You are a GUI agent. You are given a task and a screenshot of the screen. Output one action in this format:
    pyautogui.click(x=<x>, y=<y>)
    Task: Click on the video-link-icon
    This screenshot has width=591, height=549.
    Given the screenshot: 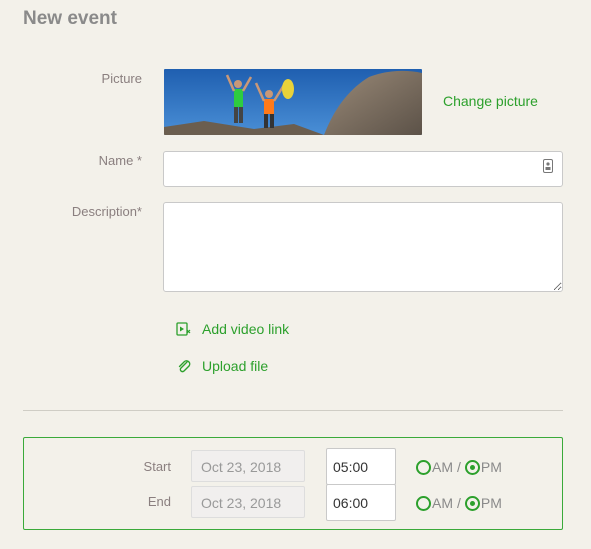 What is the action you would take?
    pyautogui.click(x=183, y=329)
    